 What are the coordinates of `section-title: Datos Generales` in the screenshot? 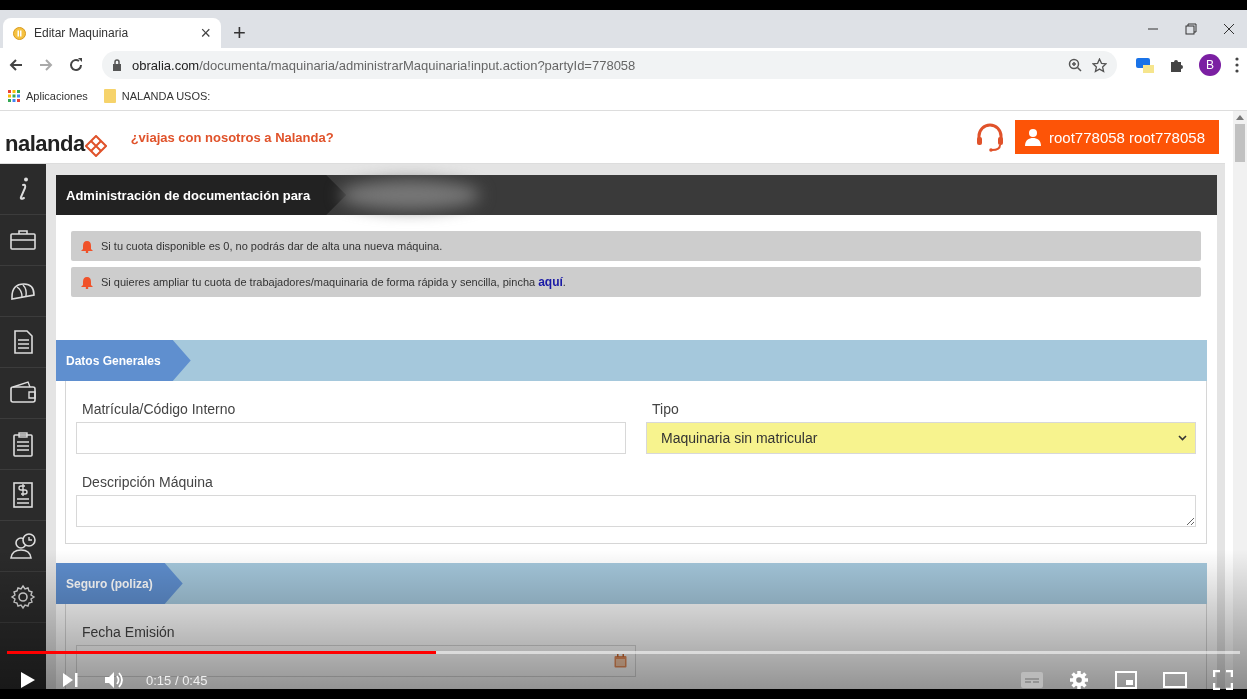 It's located at (123, 360).